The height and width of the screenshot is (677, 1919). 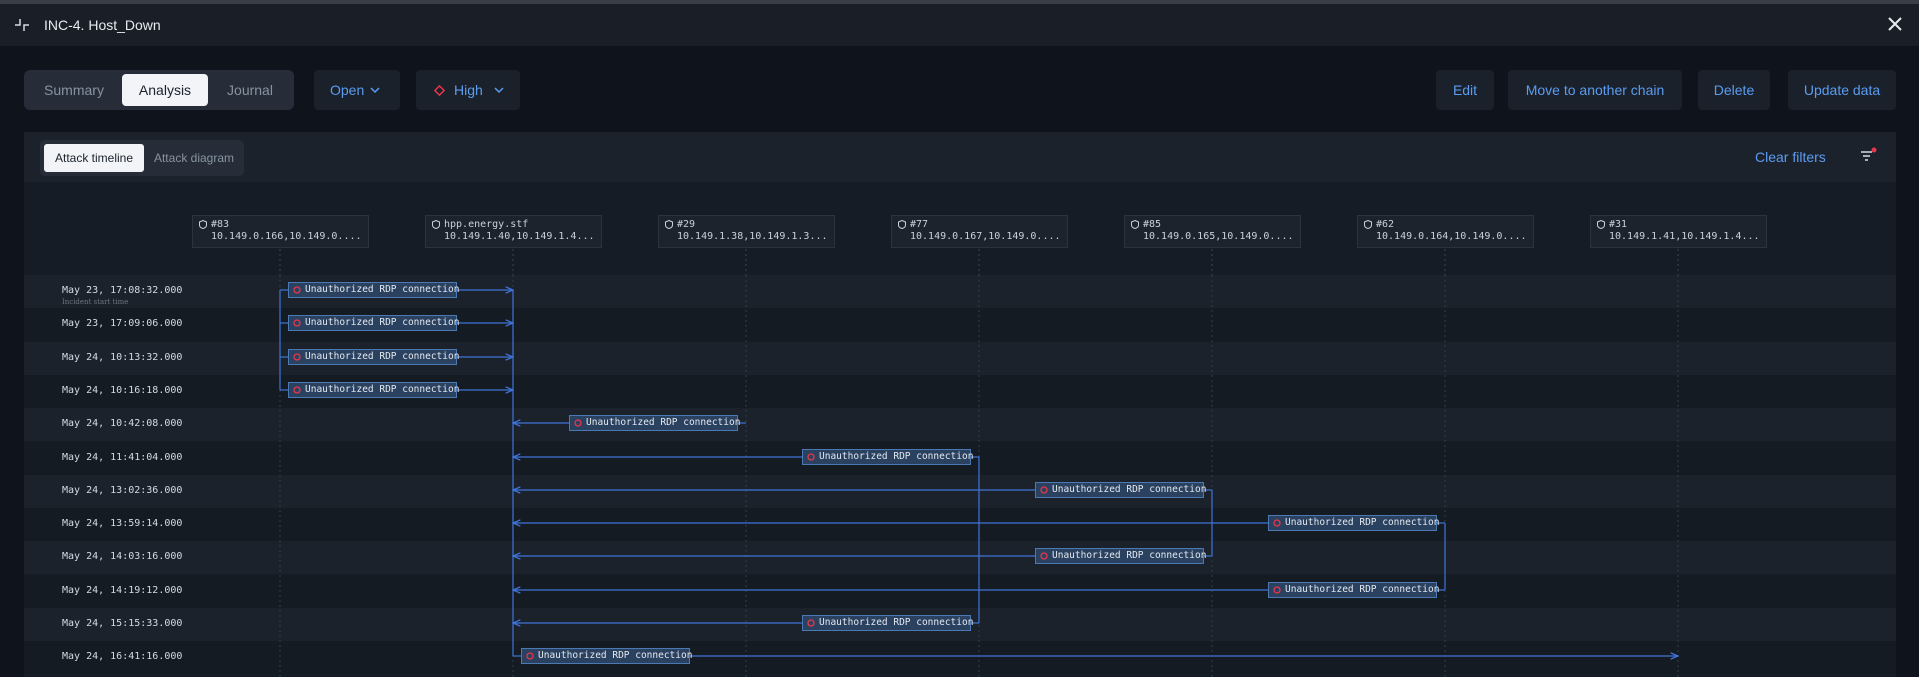 What do you see at coordinates (122, 290) in the screenshot?
I see `event-time: May 23, 17:08:32.000` at bounding box center [122, 290].